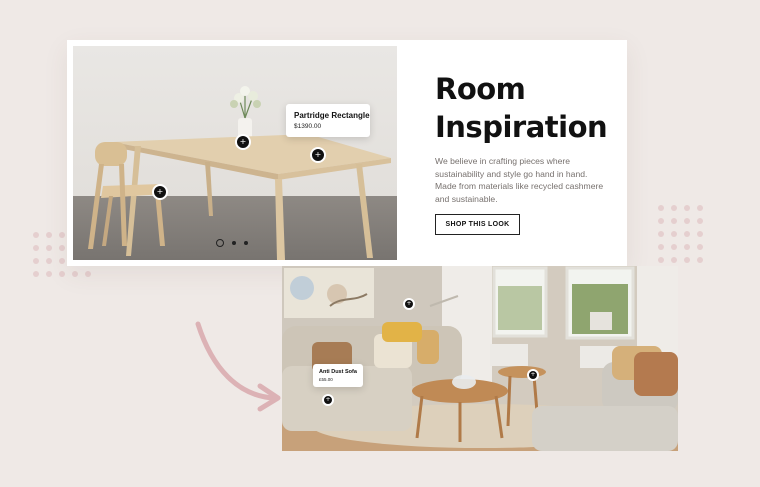  Describe the element at coordinates (326, 379) in the screenshot. I see `product-price: £55.00` at that location.